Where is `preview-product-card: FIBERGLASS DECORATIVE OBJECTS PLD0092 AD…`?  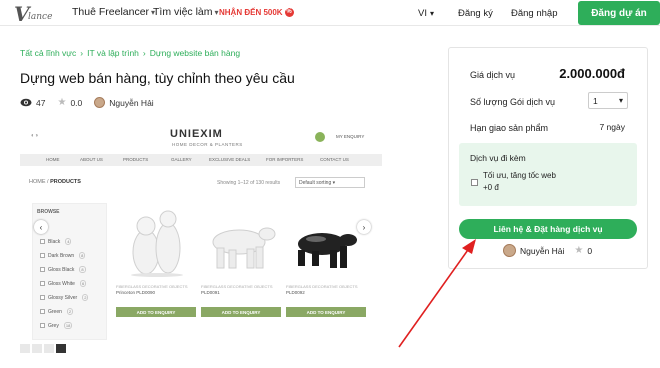 preview-product-card: FIBERGLASS DECORATIVE OBJECTS PLD0092 AD… is located at coordinates (326, 264).